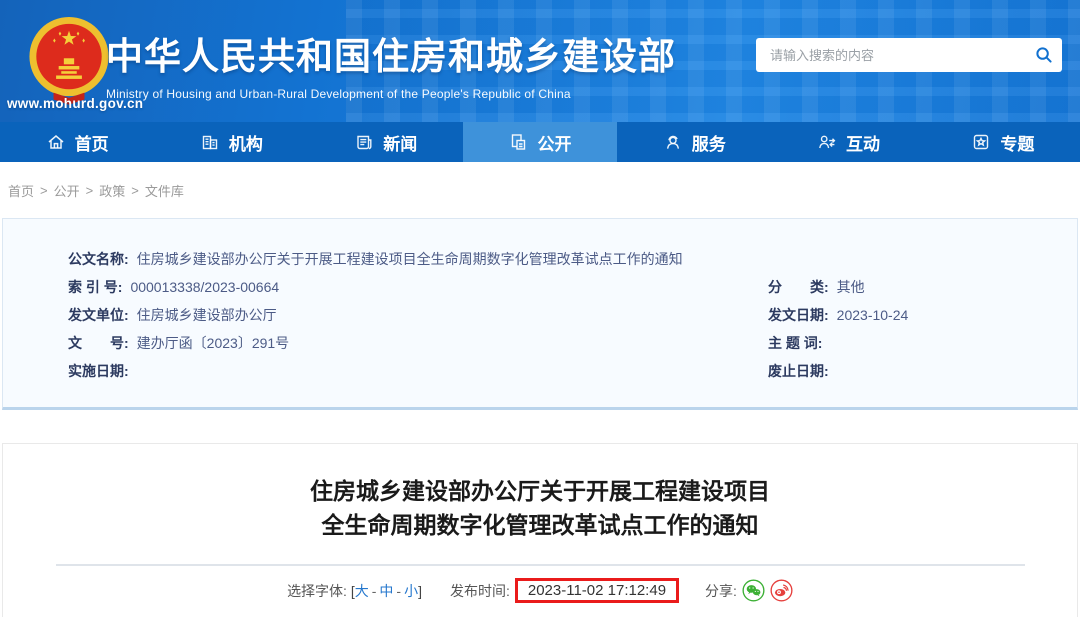  Describe the element at coordinates (708, 144) in the screenshot. I see `nav-item-label: 服务` at that location.